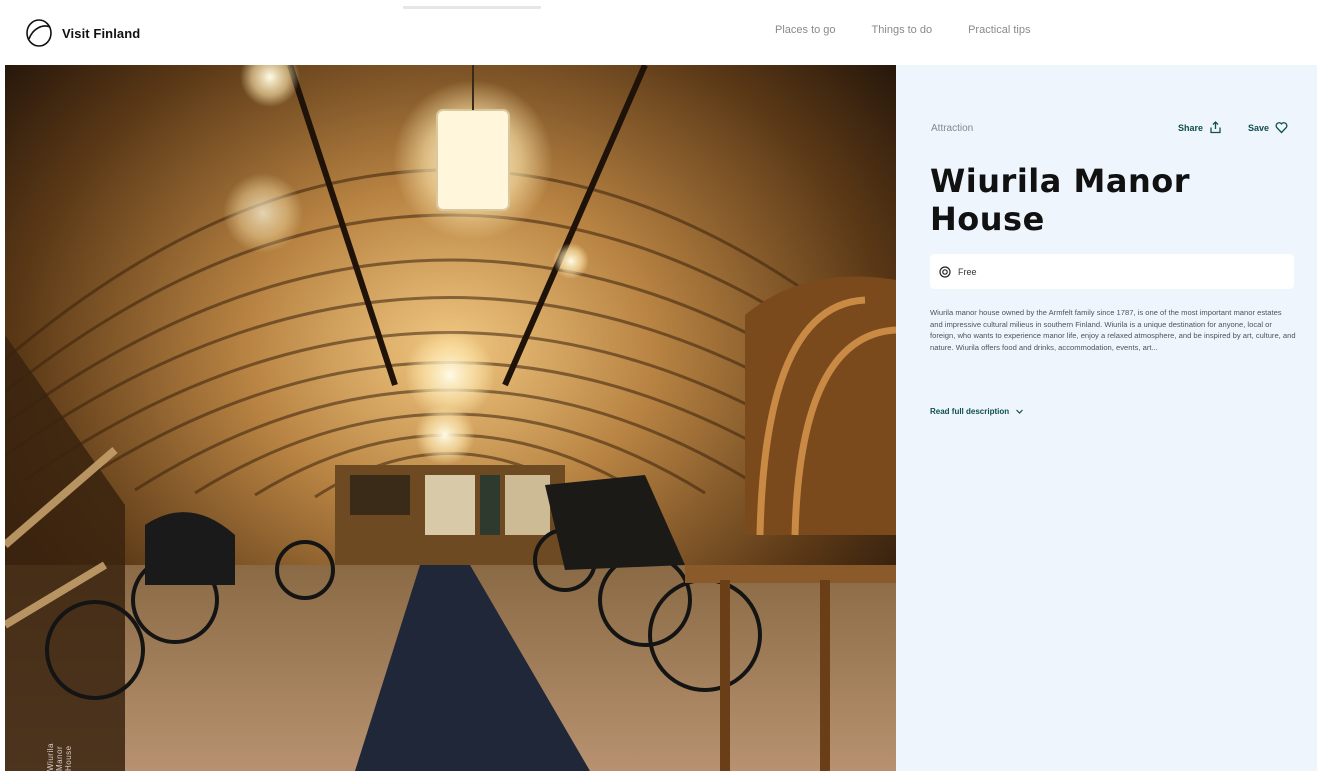  I want to click on save-button: Save, so click(1268, 127).